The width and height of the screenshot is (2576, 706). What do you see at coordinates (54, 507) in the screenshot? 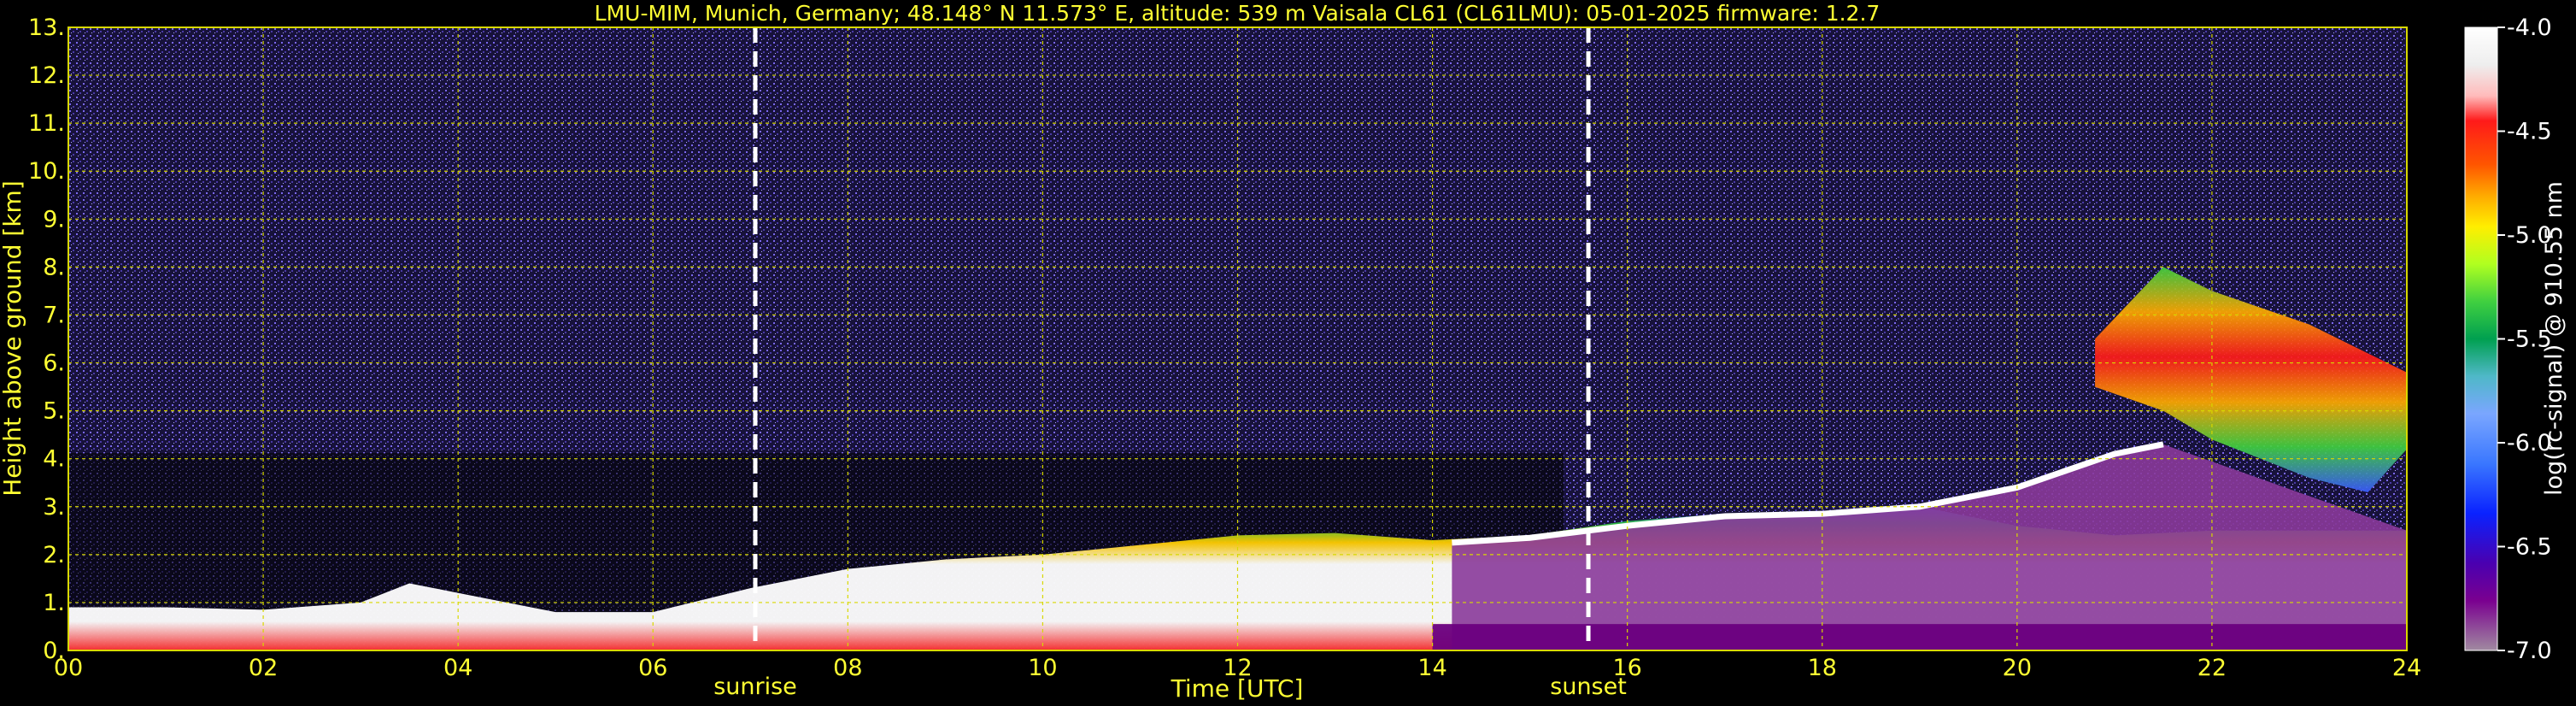
I see `y-tick-label: 3.` at bounding box center [54, 507].